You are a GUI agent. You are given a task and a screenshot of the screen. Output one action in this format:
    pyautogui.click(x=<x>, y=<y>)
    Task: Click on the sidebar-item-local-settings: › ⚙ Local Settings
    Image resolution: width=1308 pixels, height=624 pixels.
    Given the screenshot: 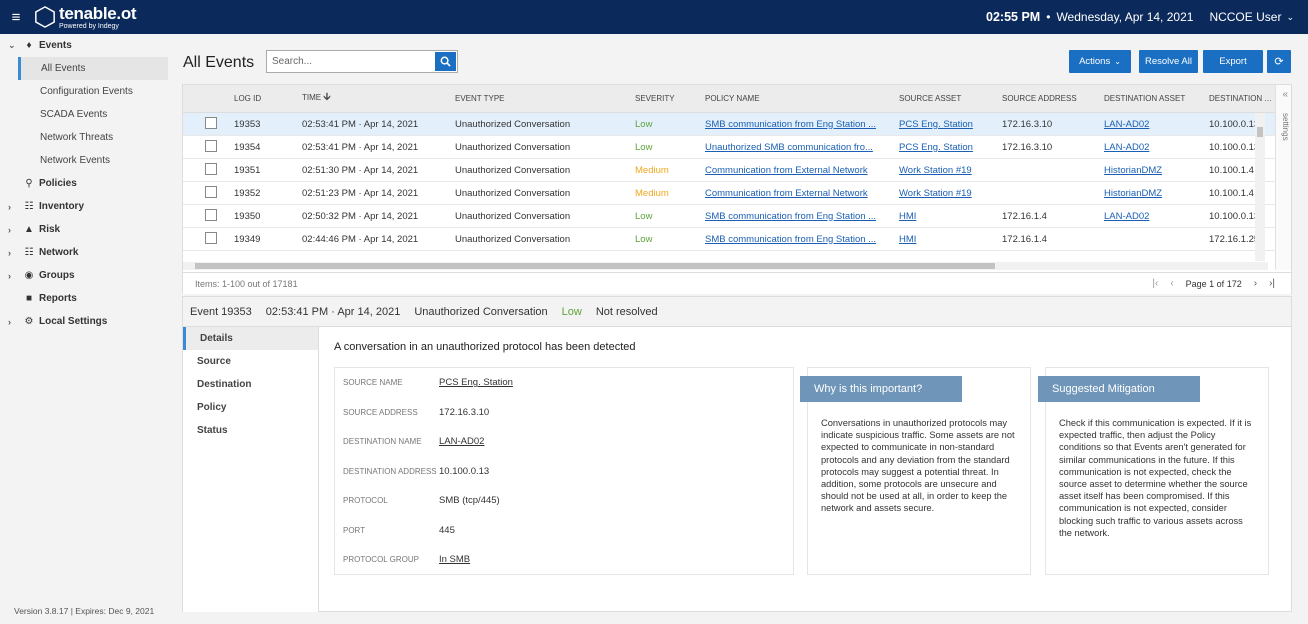 What is the action you would take?
    pyautogui.click(x=84, y=321)
    